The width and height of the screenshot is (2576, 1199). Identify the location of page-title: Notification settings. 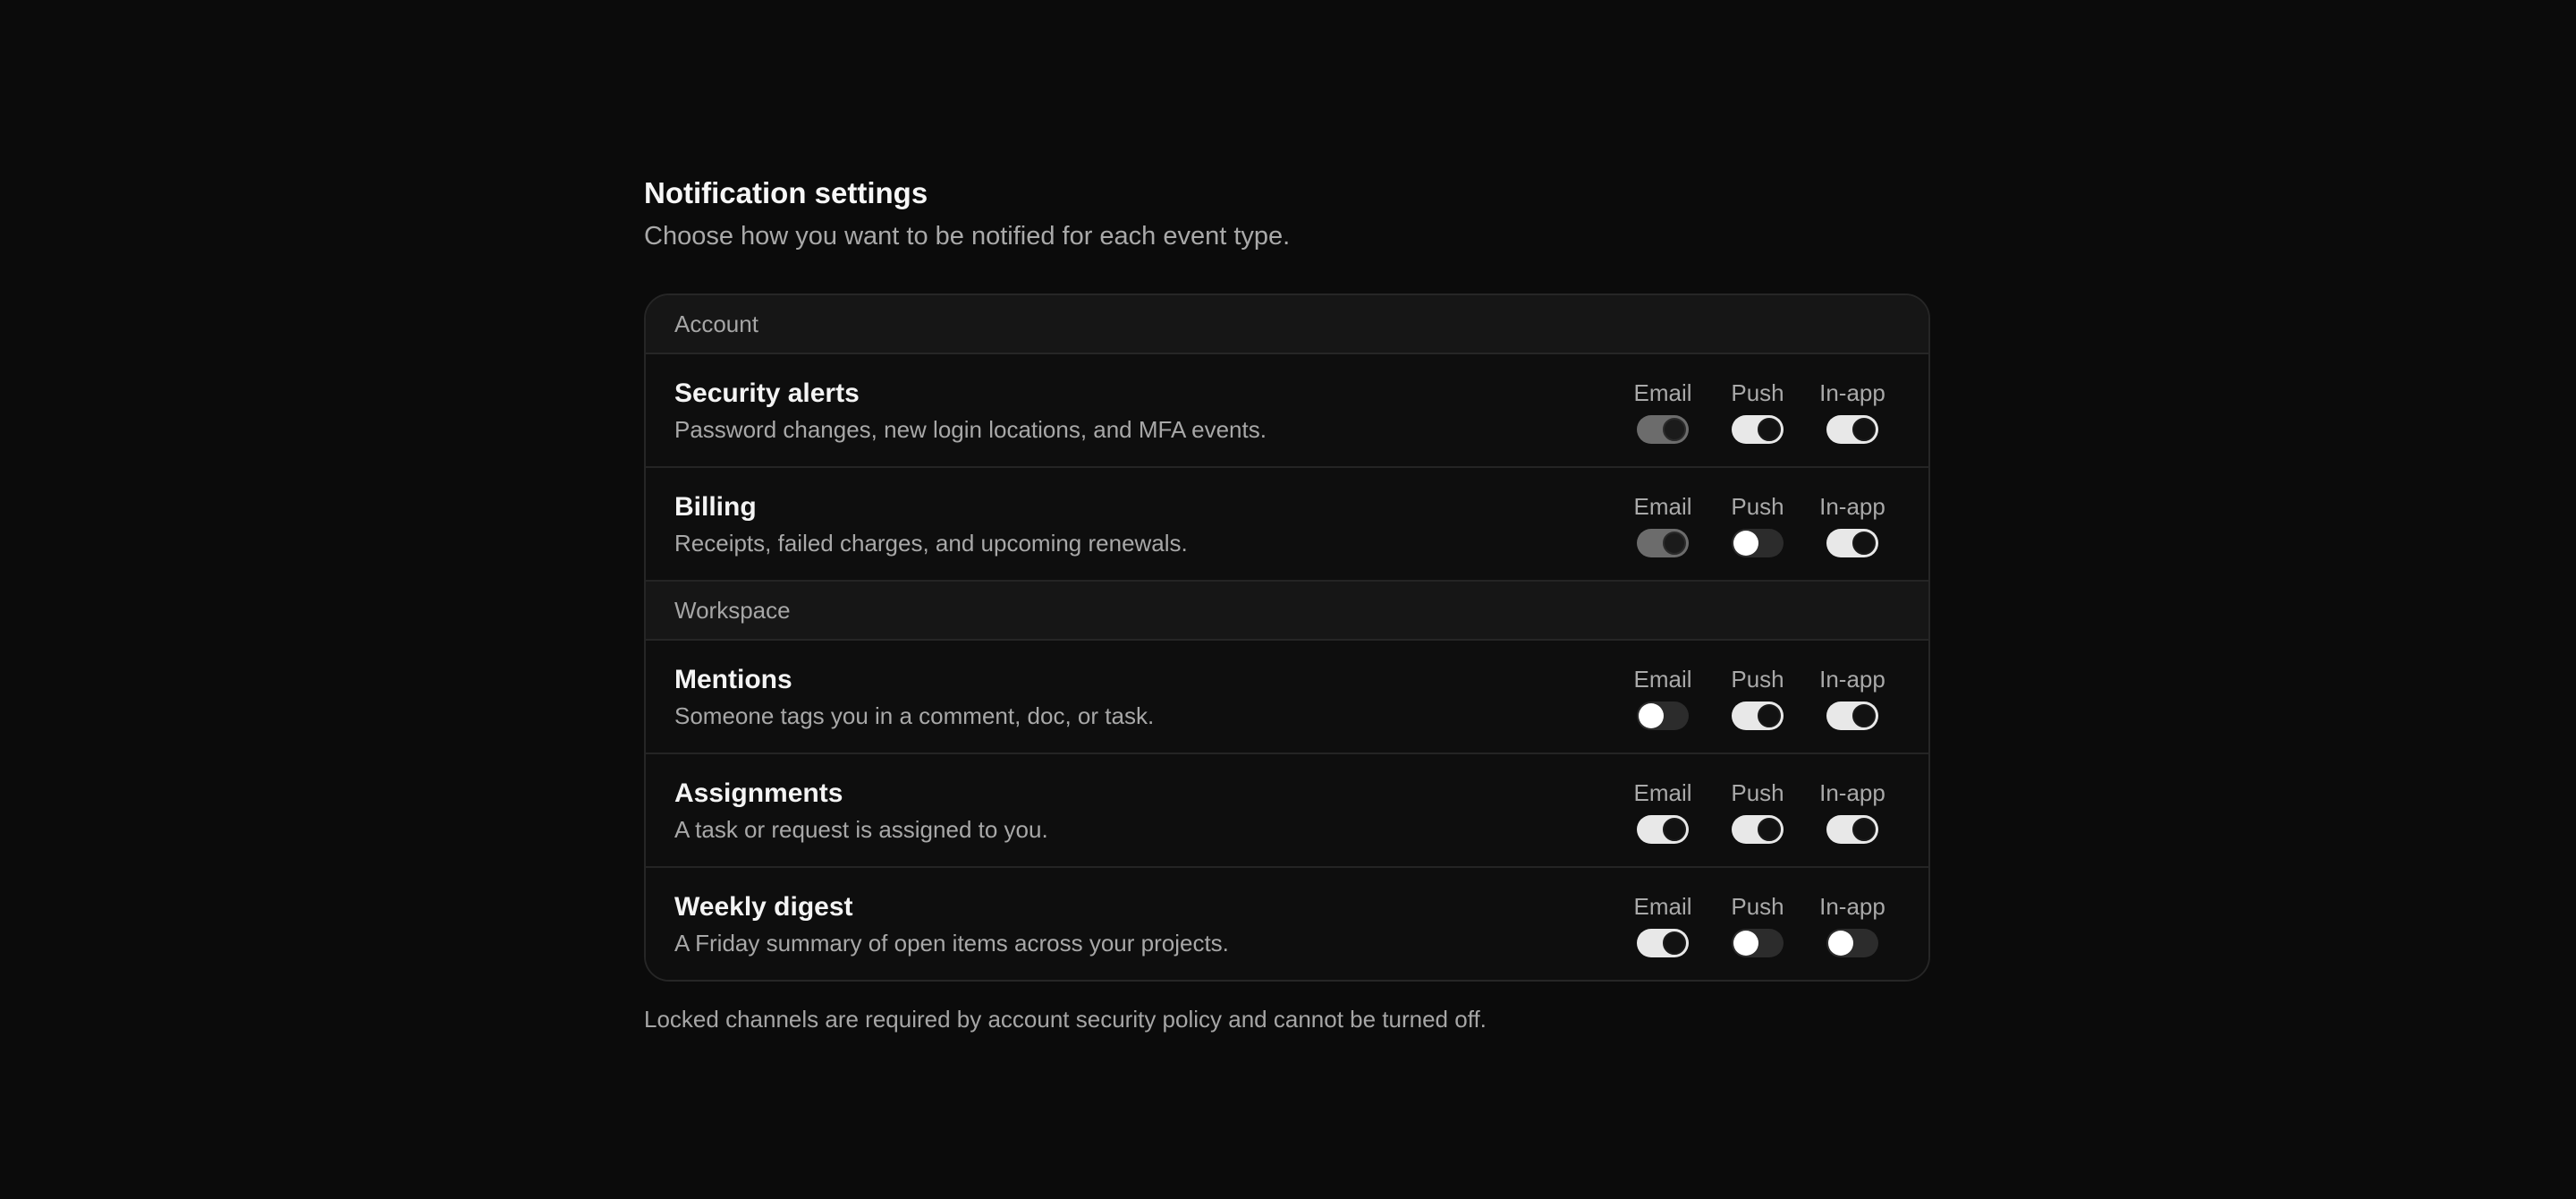
(786, 192).